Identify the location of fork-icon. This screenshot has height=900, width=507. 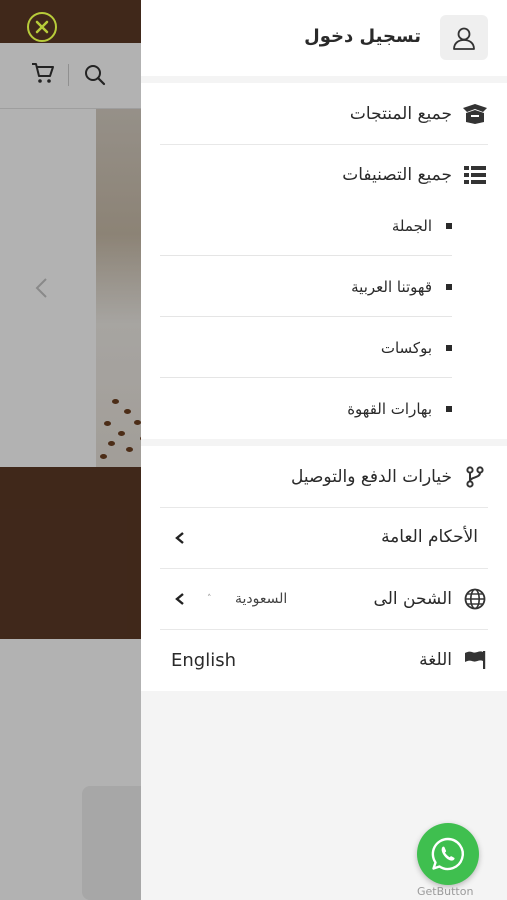
(475, 477).